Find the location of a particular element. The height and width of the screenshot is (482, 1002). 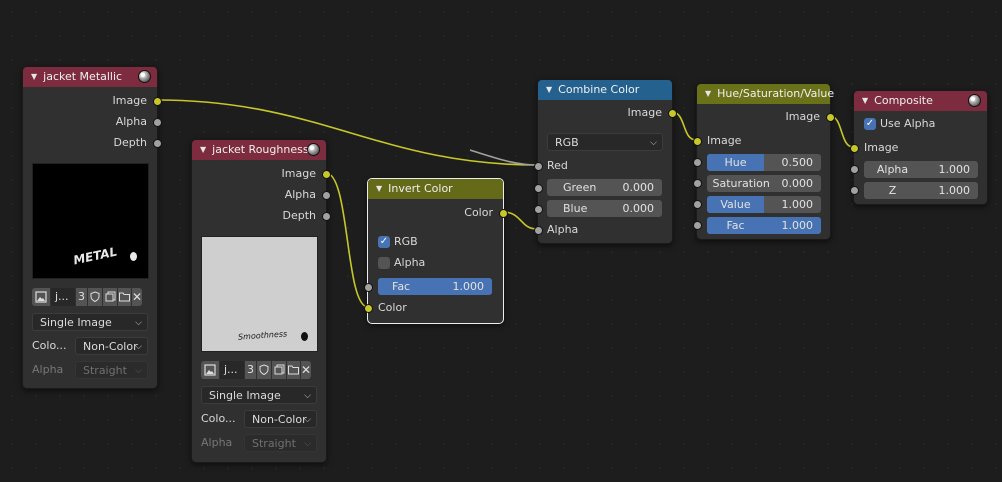

input-z-socket is located at coordinates (854, 190).